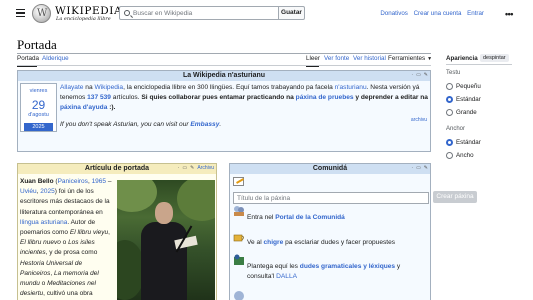 The height and width of the screenshot is (300, 533). What do you see at coordinates (394, 13) in the screenshot?
I see `donate-link: Donativos` at bounding box center [394, 13].